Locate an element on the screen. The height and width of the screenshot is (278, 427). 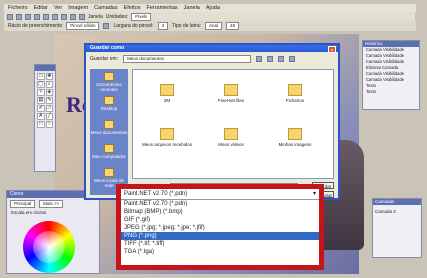
main-toolbar: Janela Unidades: Pixels is located at coordinates (209, 16).